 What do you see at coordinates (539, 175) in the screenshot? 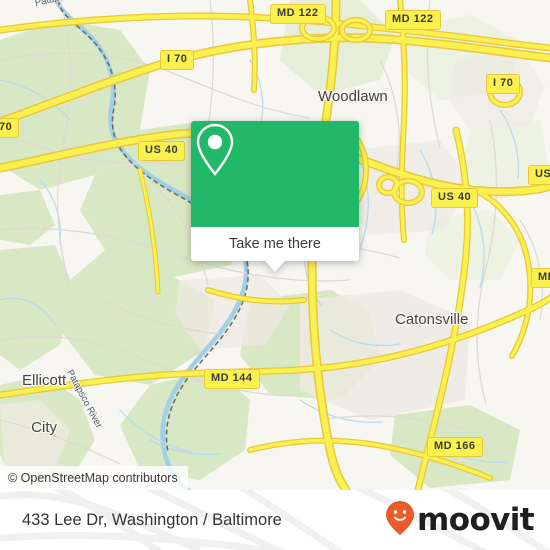
I see `road-shield-us-clipped: US` at bounding box center [539, 175].